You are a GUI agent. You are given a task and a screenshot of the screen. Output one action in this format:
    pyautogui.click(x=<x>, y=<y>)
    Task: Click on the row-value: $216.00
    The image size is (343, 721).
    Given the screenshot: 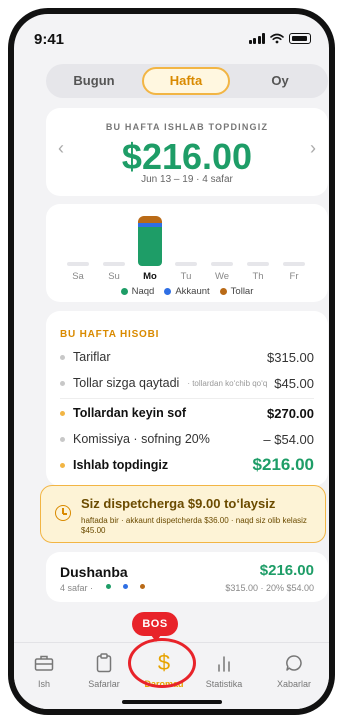 What is the action you would take?
    pyautogui.click(x=283, y=464)
    